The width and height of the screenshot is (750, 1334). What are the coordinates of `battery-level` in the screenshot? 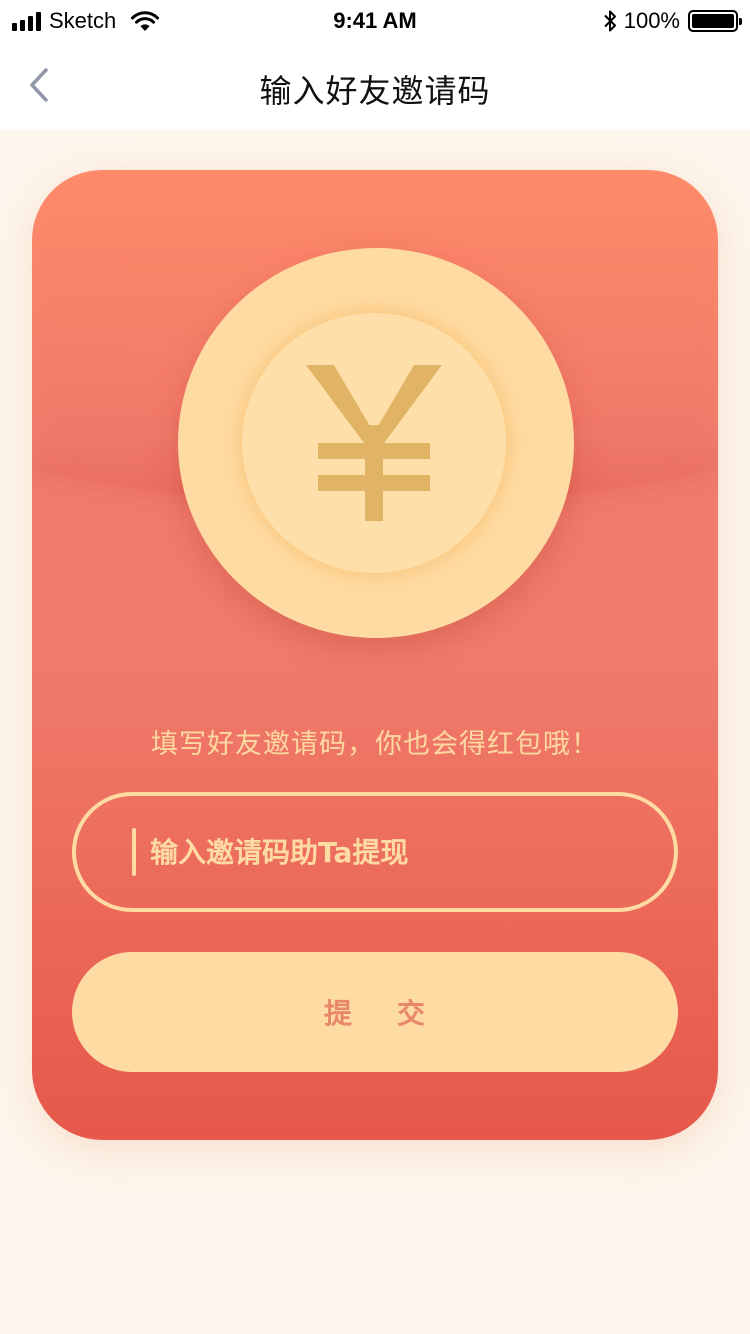 It's located at (713, 21).